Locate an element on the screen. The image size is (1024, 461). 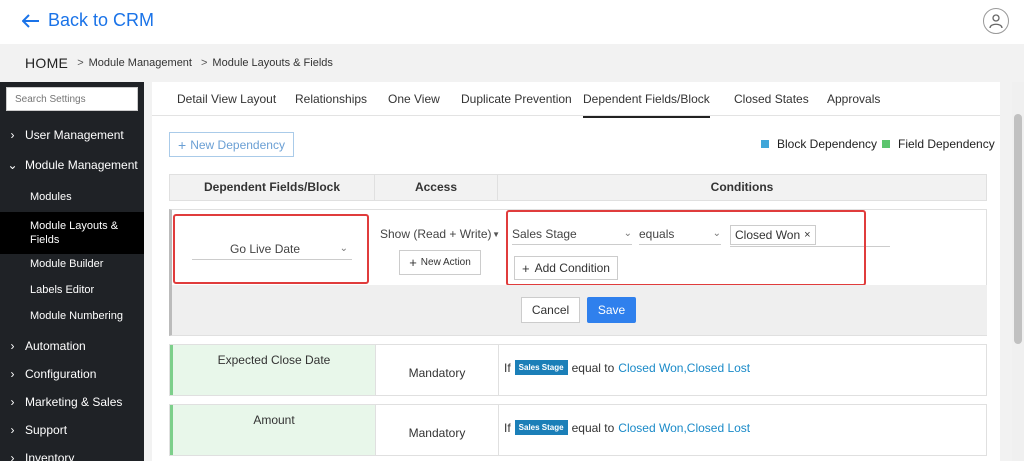
chevron-down-icon: ⌄ is located at coordinates (12, 165).